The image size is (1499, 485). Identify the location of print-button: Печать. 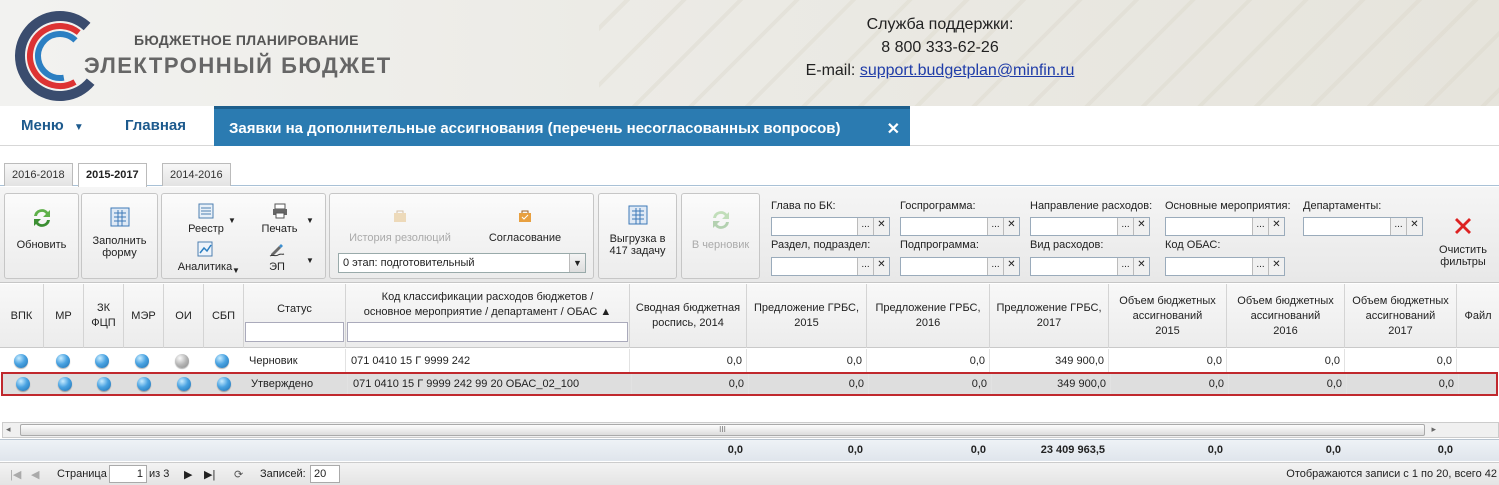
(279, 218).